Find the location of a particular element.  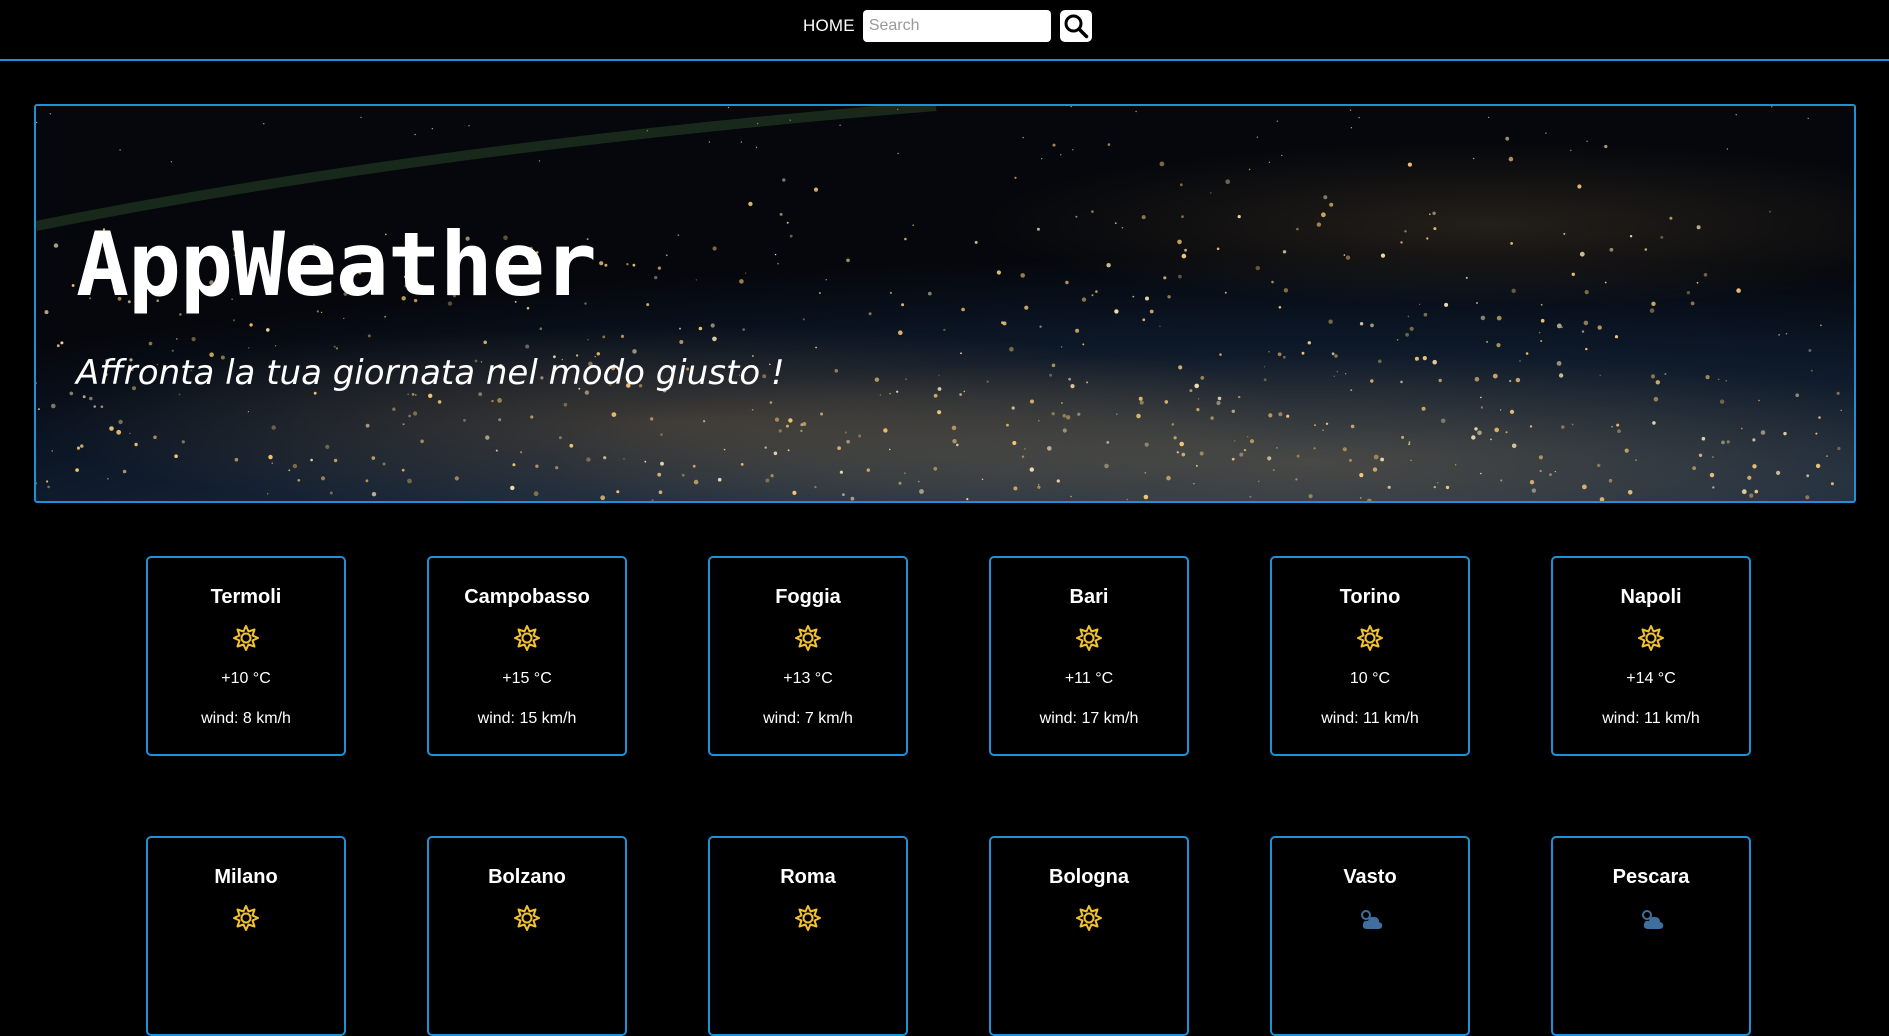

city-temperature: +15 °C is located at coordinates (527, 678).